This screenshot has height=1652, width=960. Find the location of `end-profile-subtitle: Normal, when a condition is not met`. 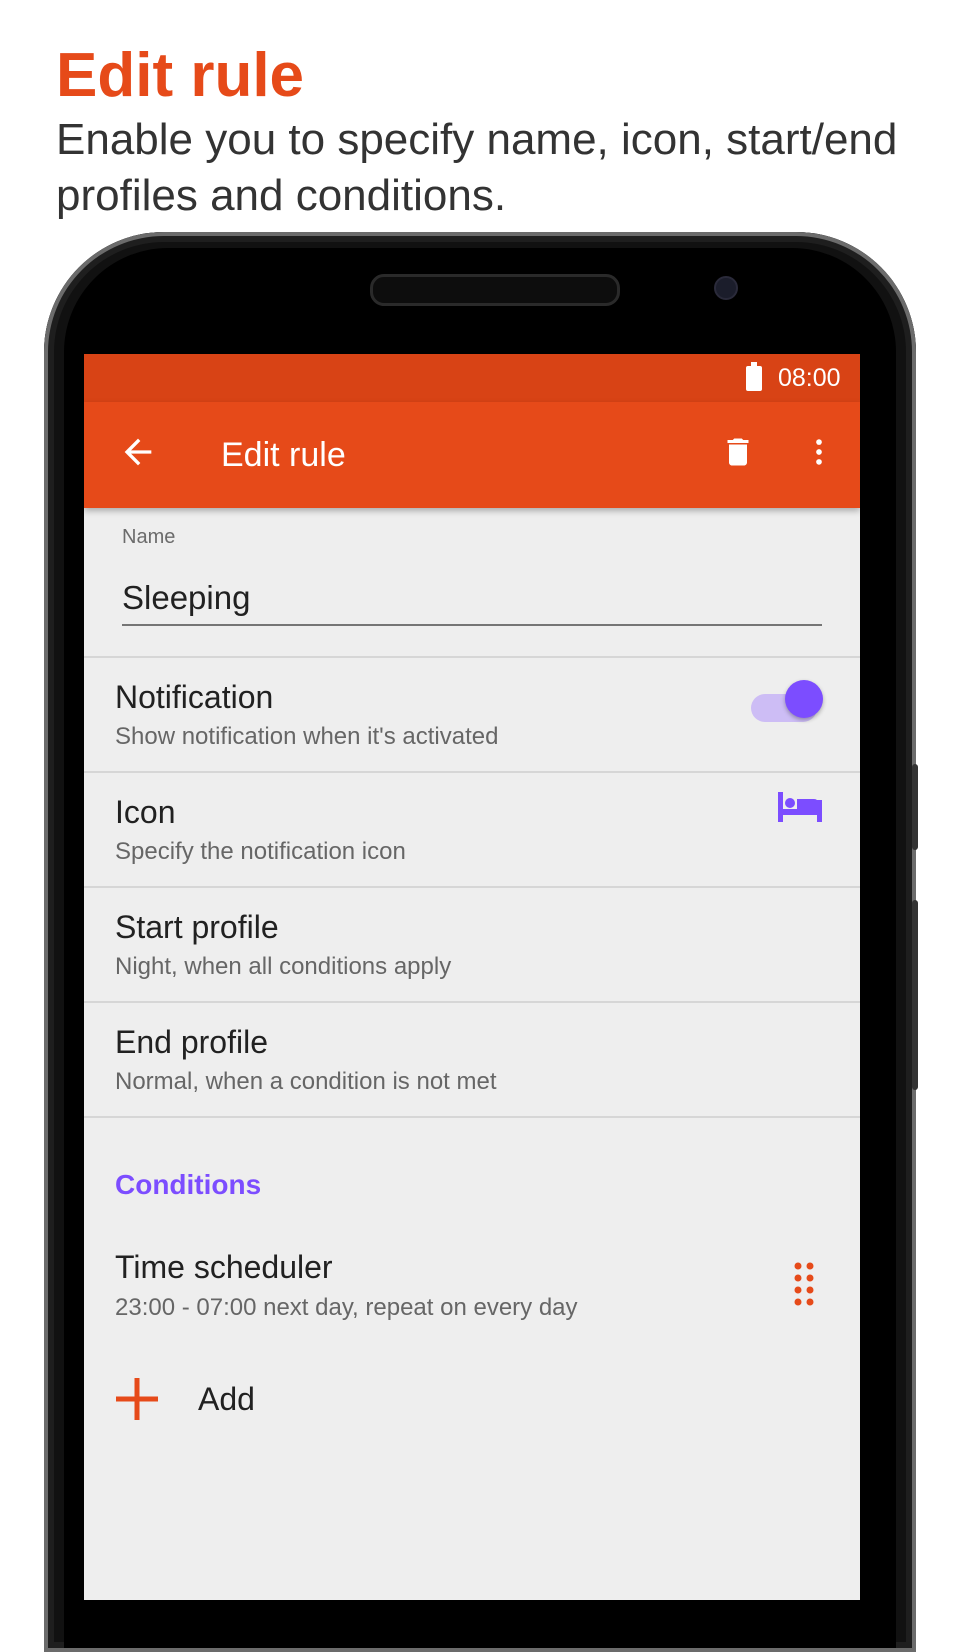

end-profile-subtitle: Normal, when a condition is not met is located at coordinates (306, 1081).